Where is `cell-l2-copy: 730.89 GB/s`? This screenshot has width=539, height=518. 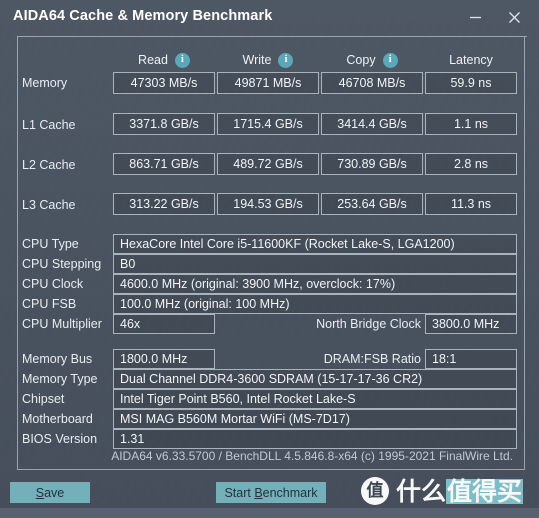
cell-l2-copy: 730.89 GB/s is located at coordinates (372, 164).